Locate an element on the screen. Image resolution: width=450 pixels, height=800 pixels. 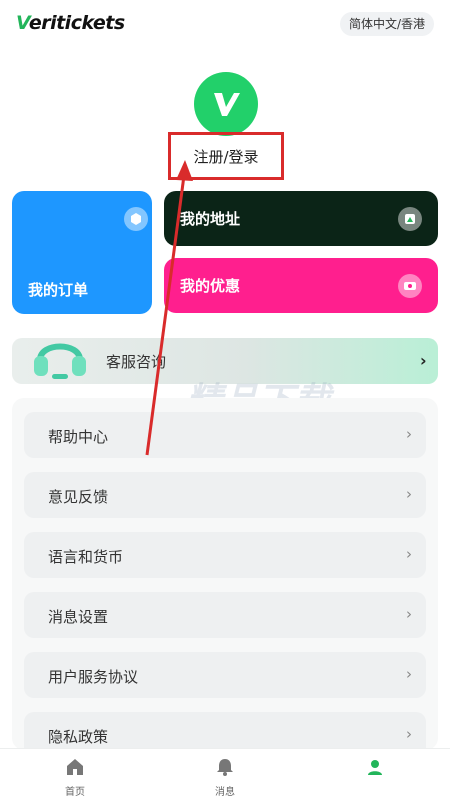
app-logo: Veritickets is located at coordinates (70, 23).